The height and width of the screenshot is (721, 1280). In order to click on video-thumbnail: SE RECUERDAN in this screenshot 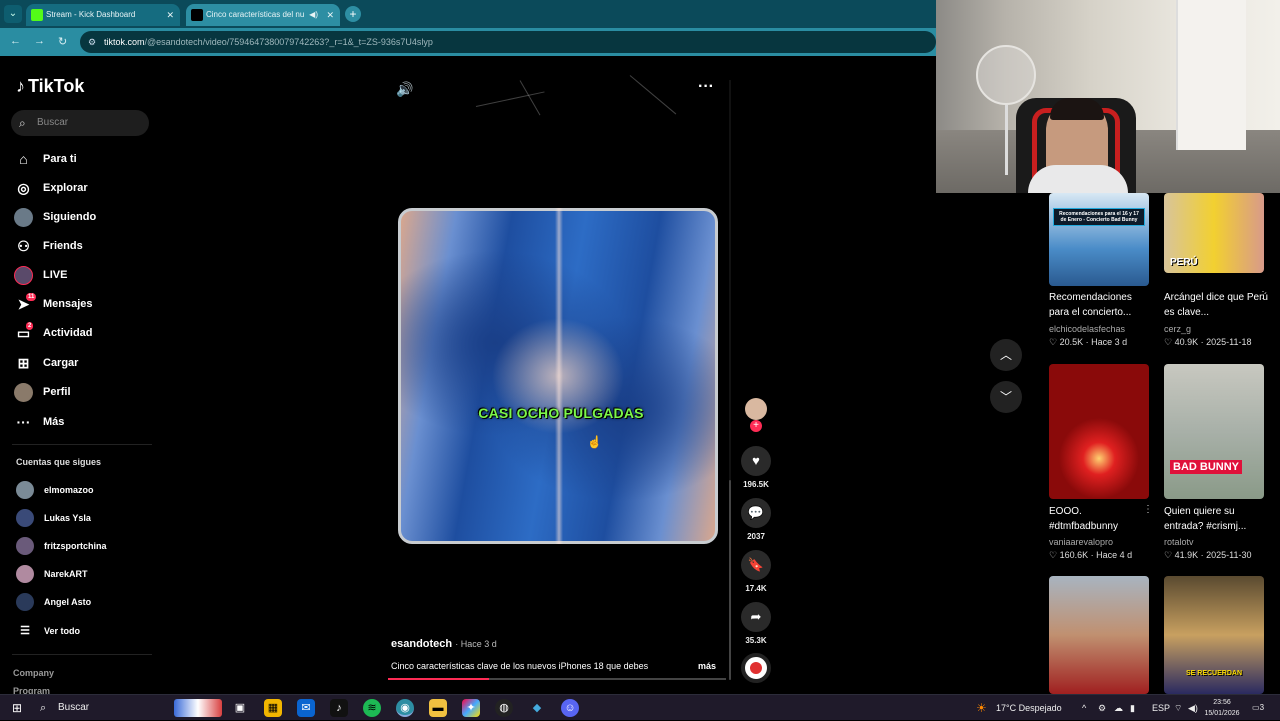, I will do `click(1214, 635)`.